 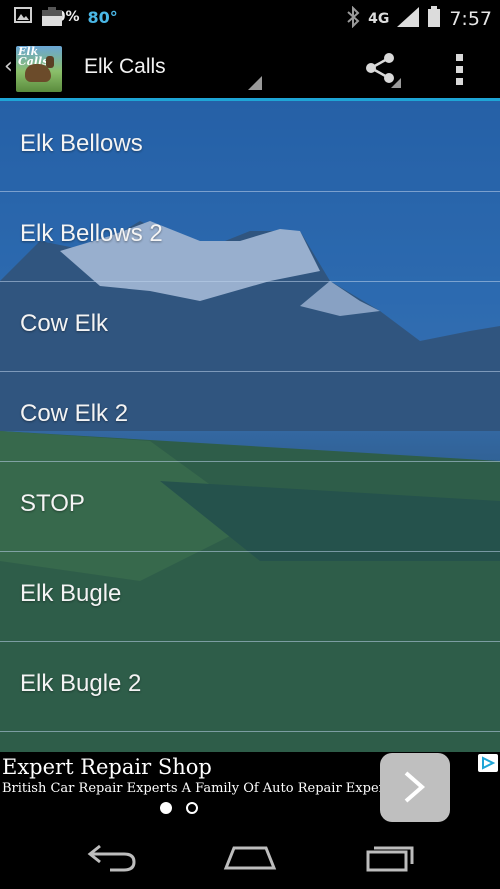 I want to click on ad-open-button, so click(x=415, y=787).